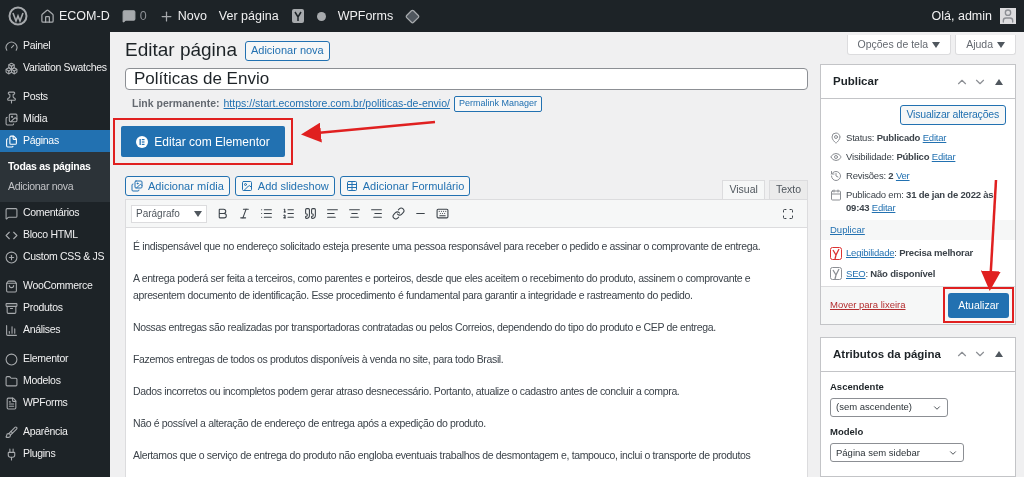 The image size is (1024, 477). What do you see at coordinates (142, 141) in the screenshot?
I see `elementor-icon` at bounding box center [142, 141].